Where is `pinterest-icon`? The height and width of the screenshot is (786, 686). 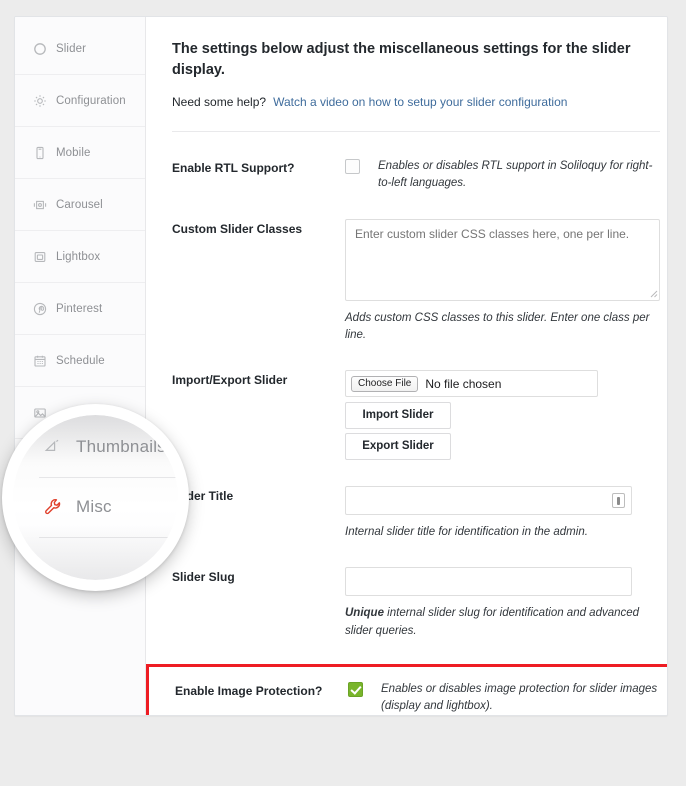 pinterest-icon is located at coordinates (40, 309).